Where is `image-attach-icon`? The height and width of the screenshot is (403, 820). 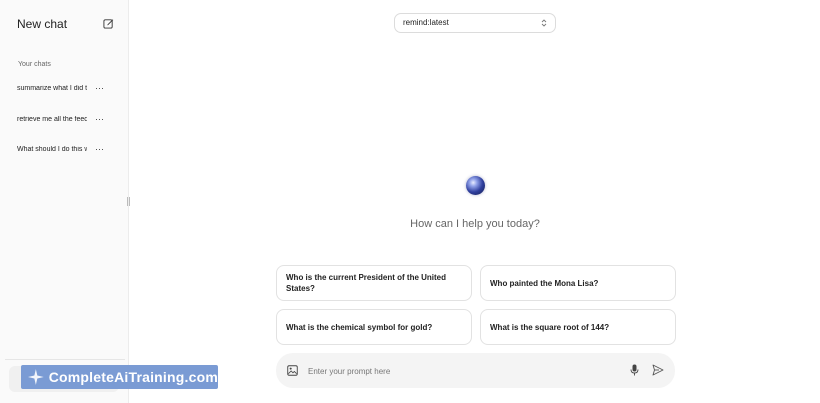
image-attach-icon is located at coordinates (292, 370).